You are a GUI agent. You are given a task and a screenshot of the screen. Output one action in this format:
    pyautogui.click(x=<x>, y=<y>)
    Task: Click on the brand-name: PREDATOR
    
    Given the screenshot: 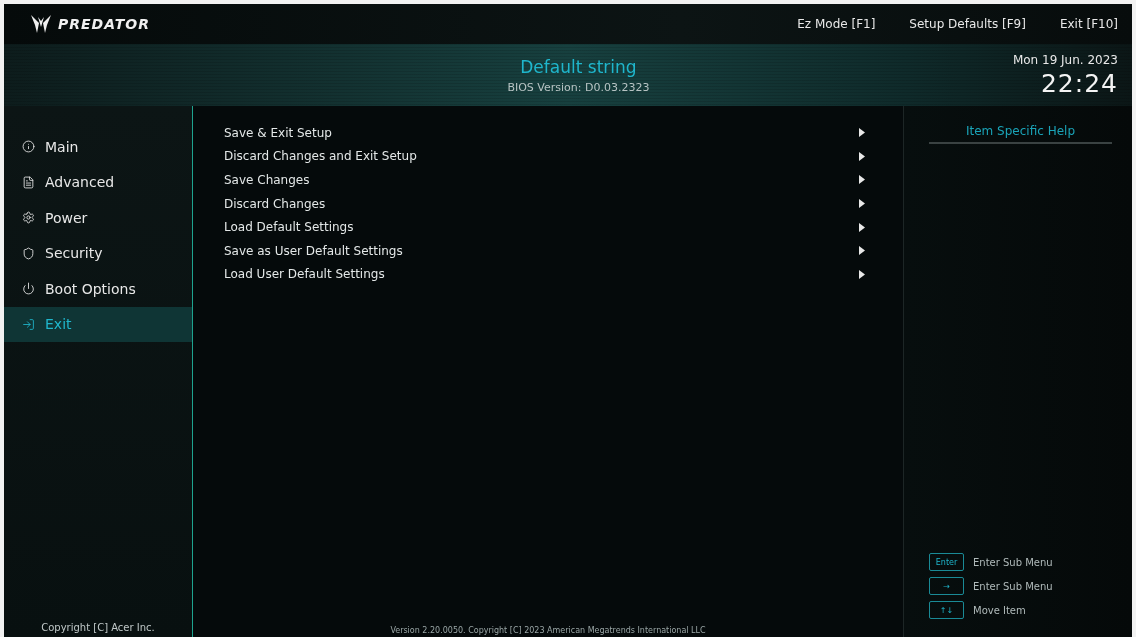 What is the action you would take?
    pyautogui.click(x=104, y=24)
    